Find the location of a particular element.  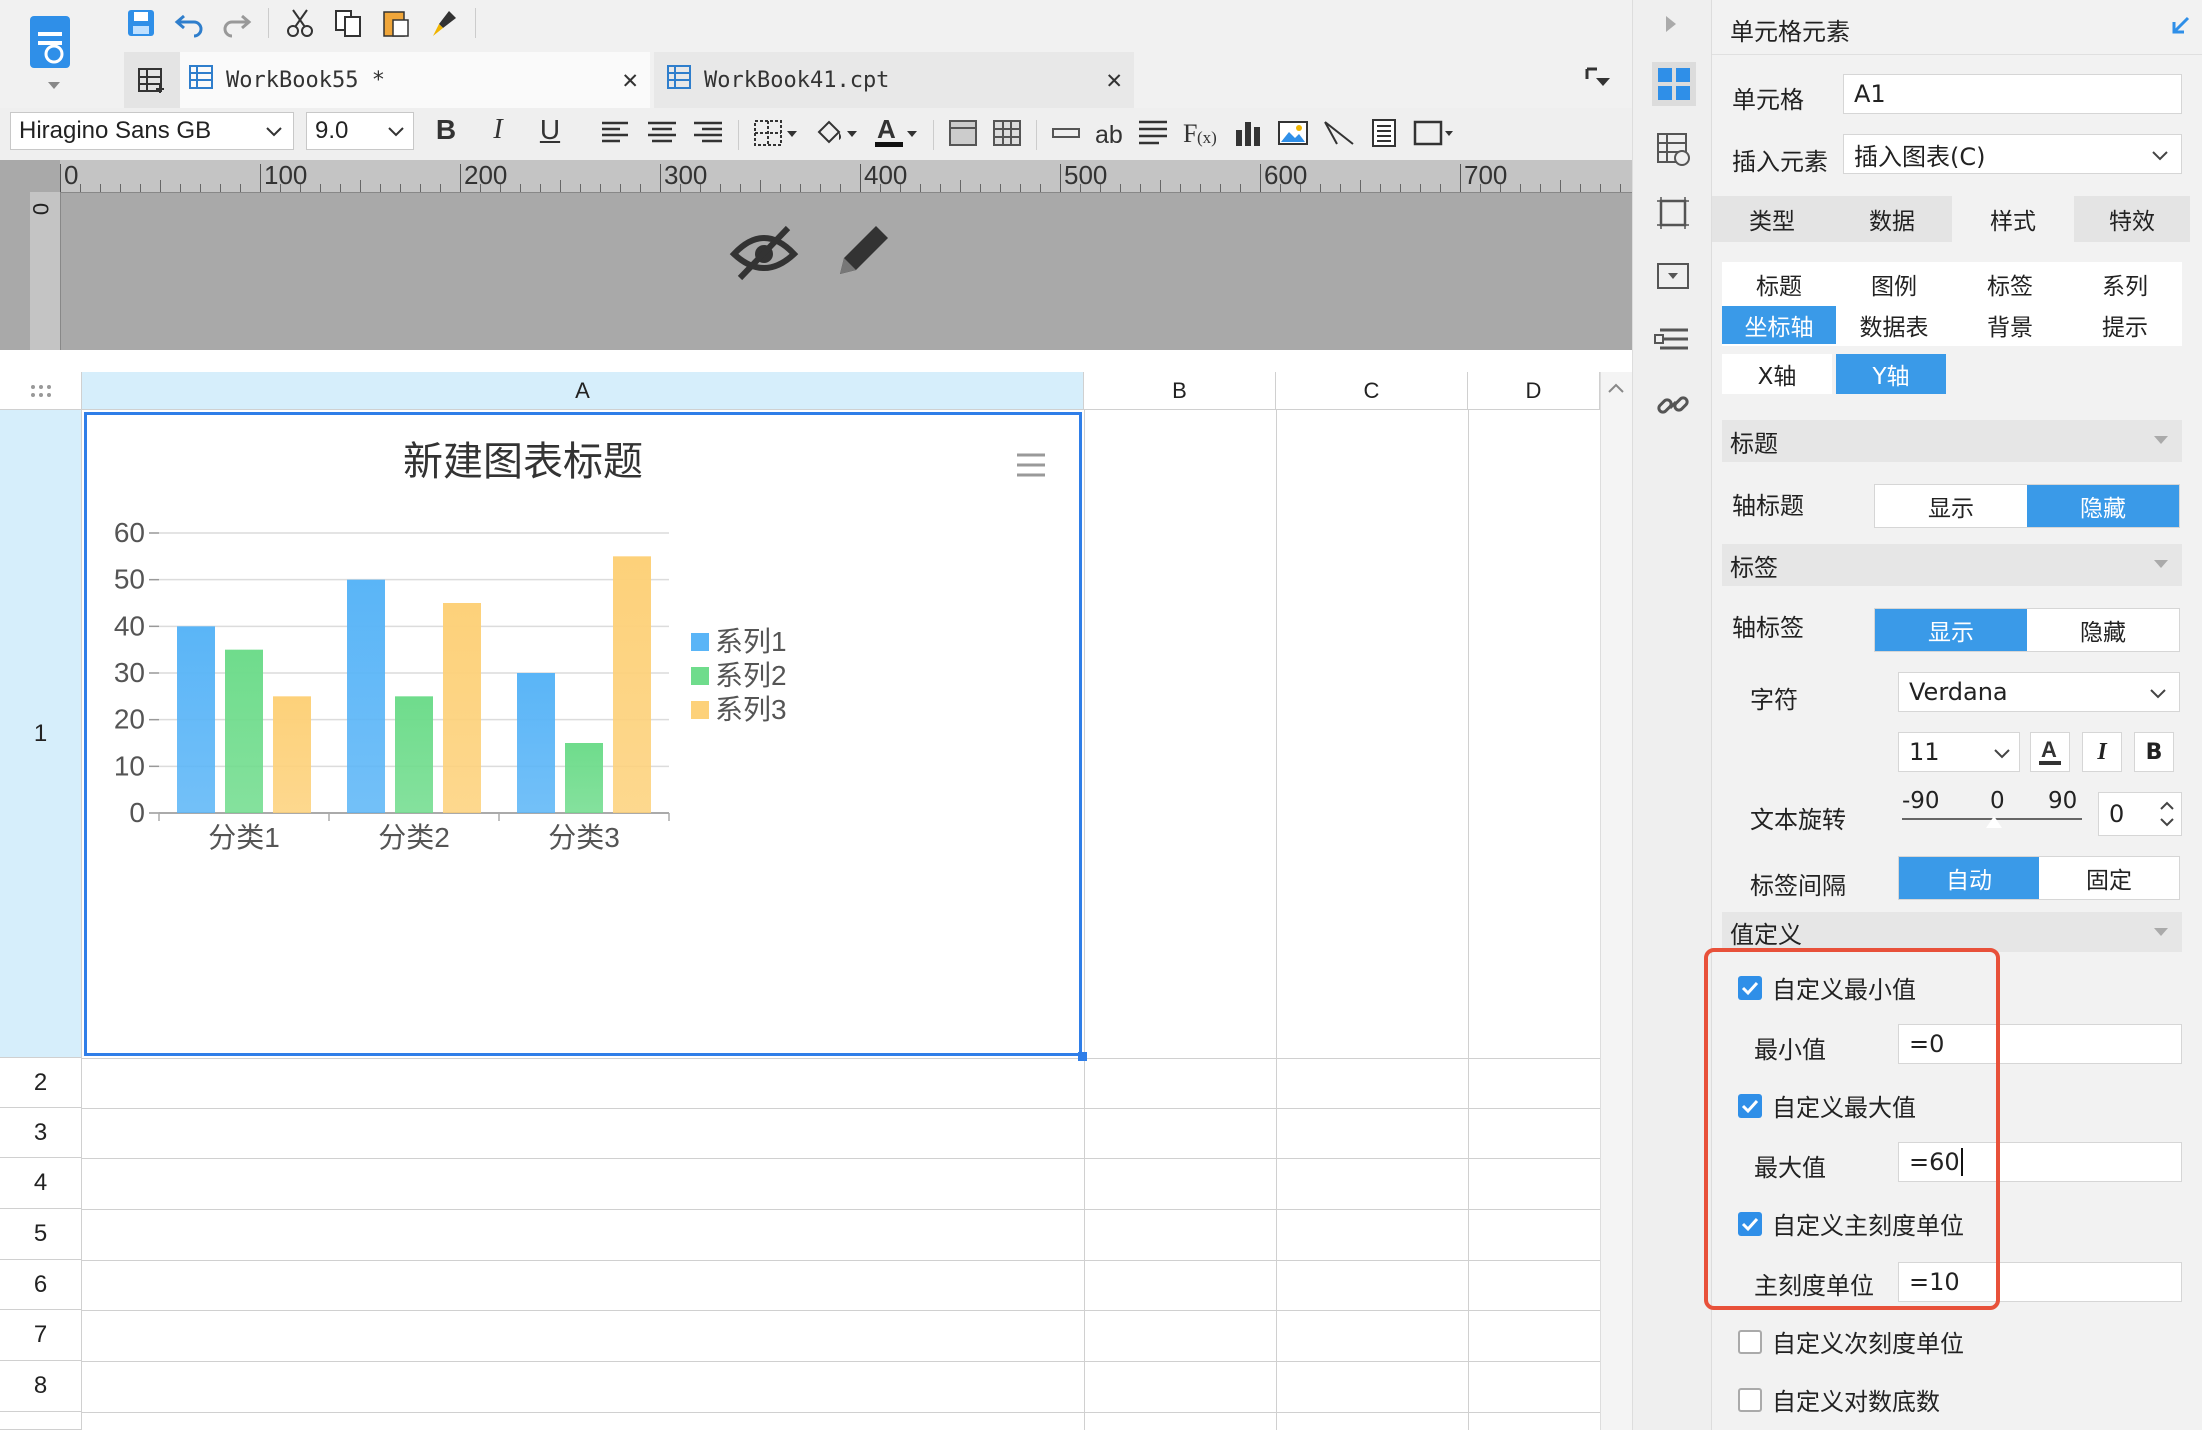

insert-chart-icon is located at coordinates (1248, 135).